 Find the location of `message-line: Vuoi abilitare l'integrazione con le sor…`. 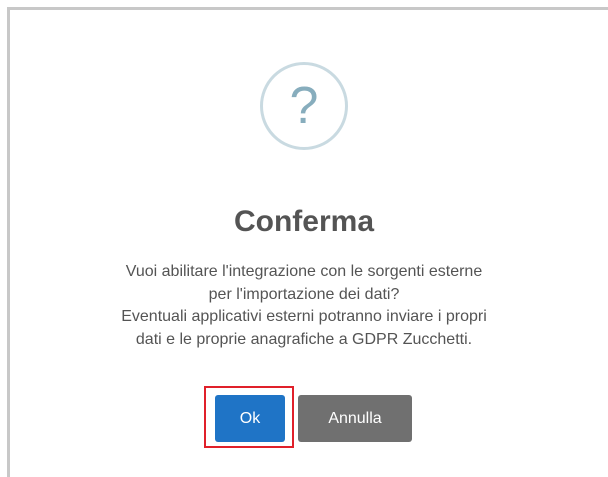

message-line: Vuoi abilitare l'integrazione con le sor… is located at coordinates (304, 271).